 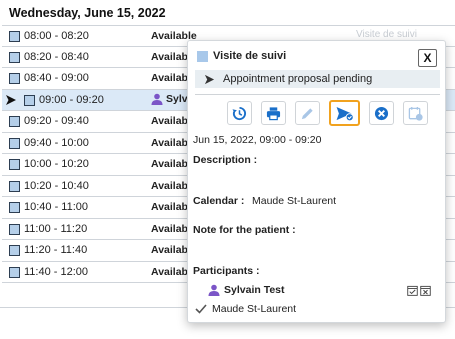 I want to click on edit-icon, so click(x=307, y=113).